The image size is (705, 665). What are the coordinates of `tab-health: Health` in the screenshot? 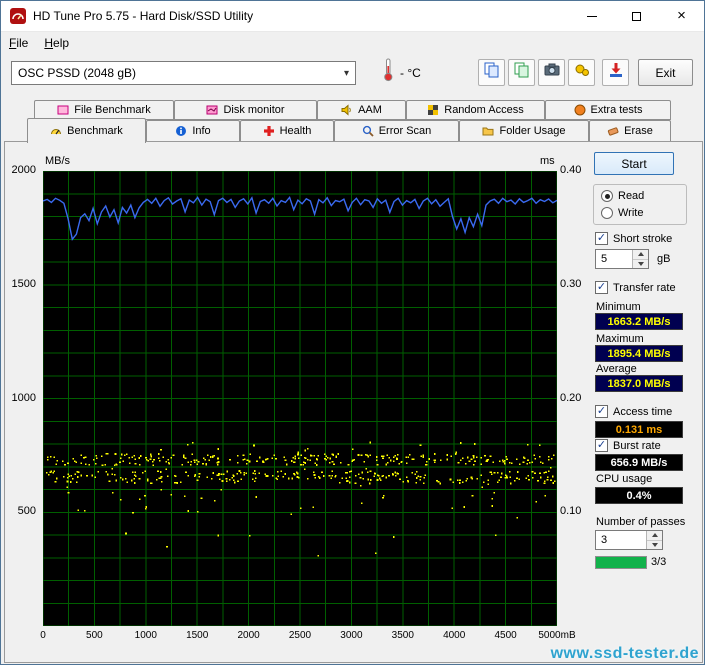 It's located at (287, 130).